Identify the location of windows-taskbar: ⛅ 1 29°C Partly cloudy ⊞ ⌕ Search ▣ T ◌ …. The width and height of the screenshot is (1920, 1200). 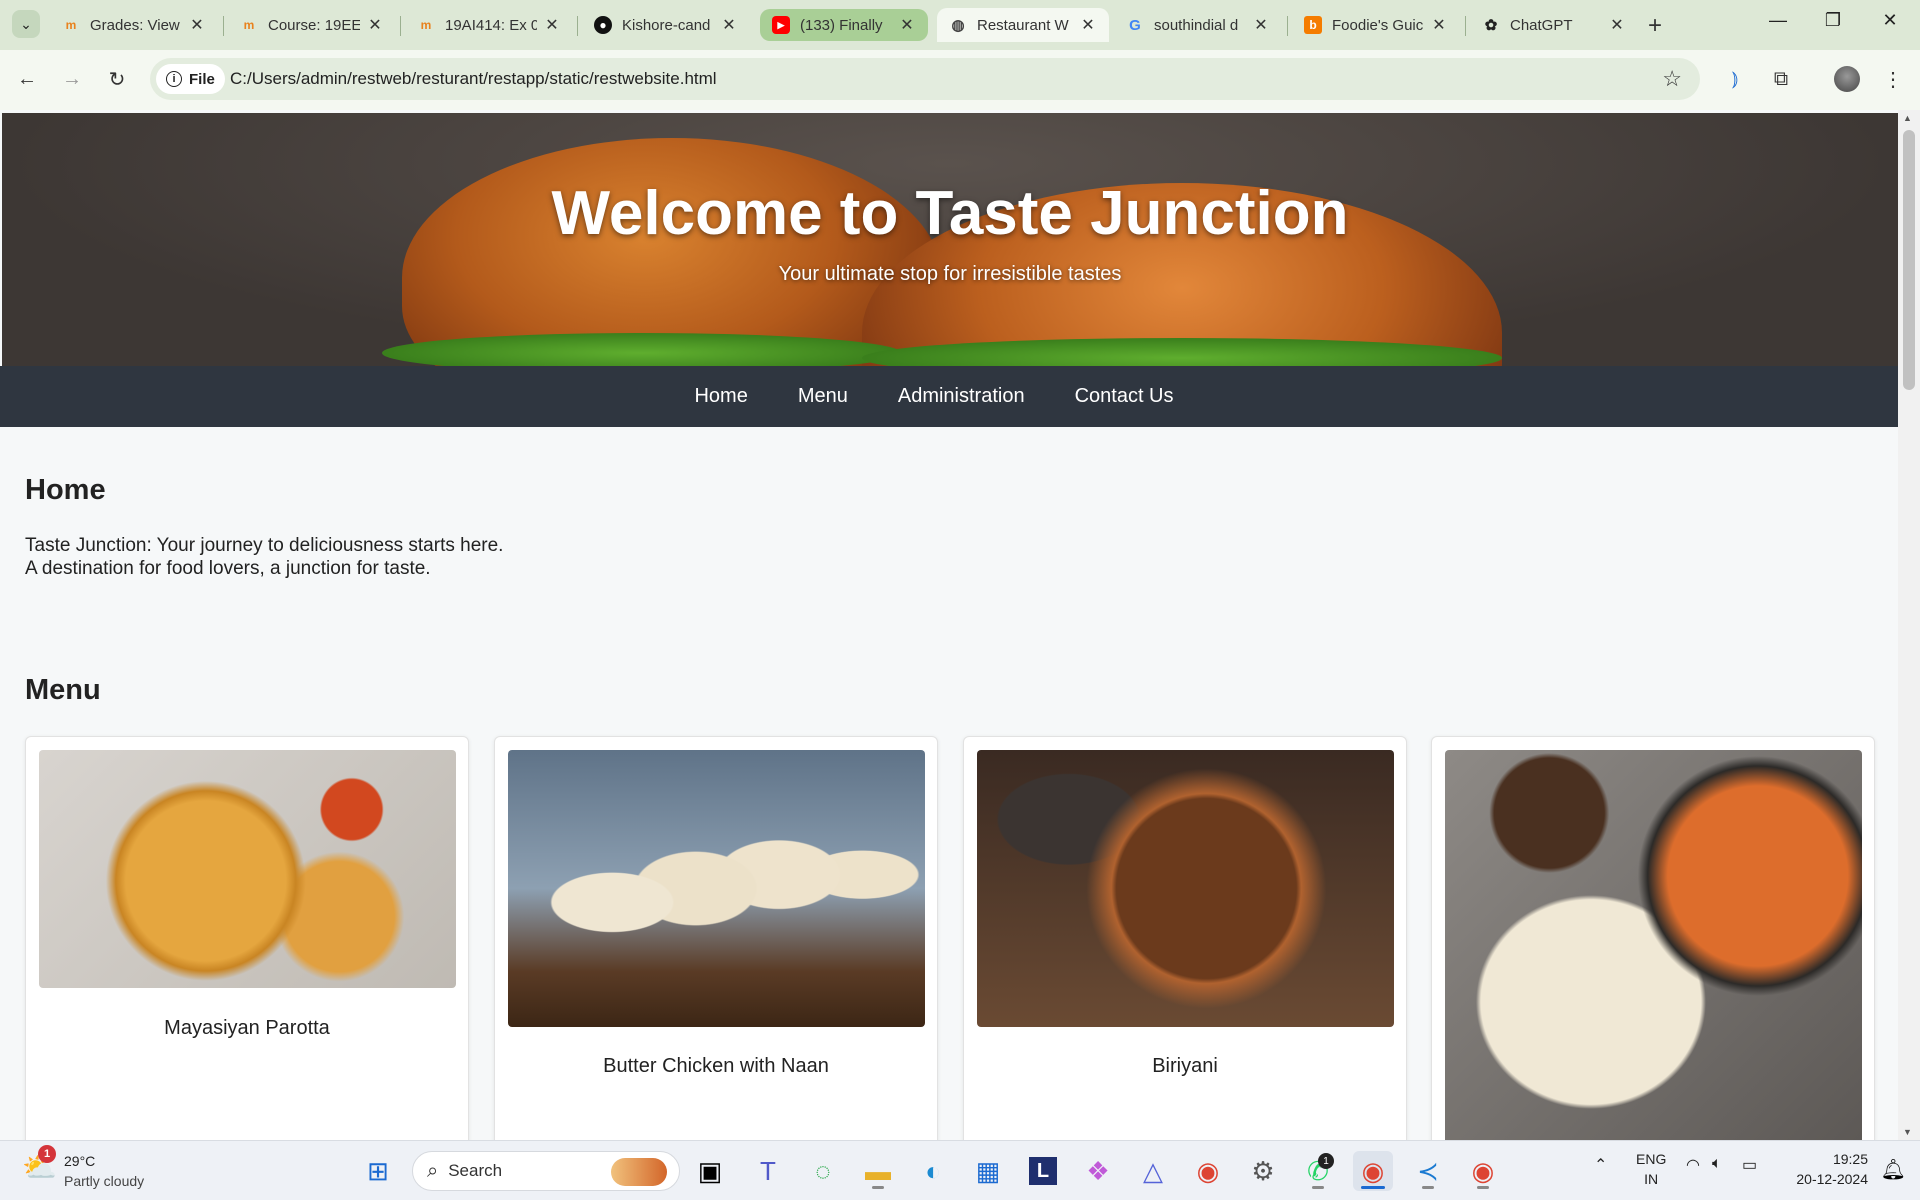
(960, 1170).